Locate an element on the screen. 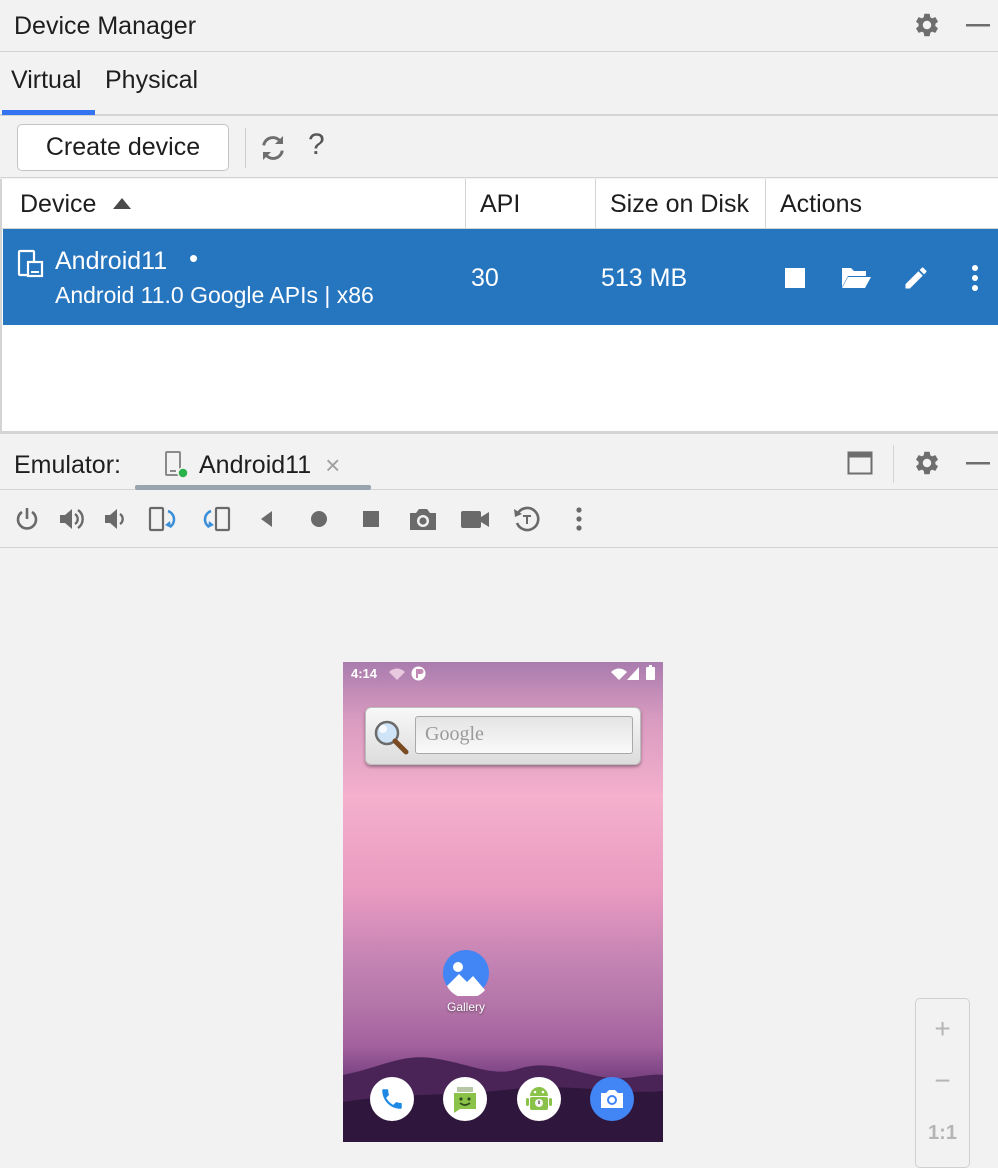  zoom-in-button: + is located at coordinates (942, 1029).